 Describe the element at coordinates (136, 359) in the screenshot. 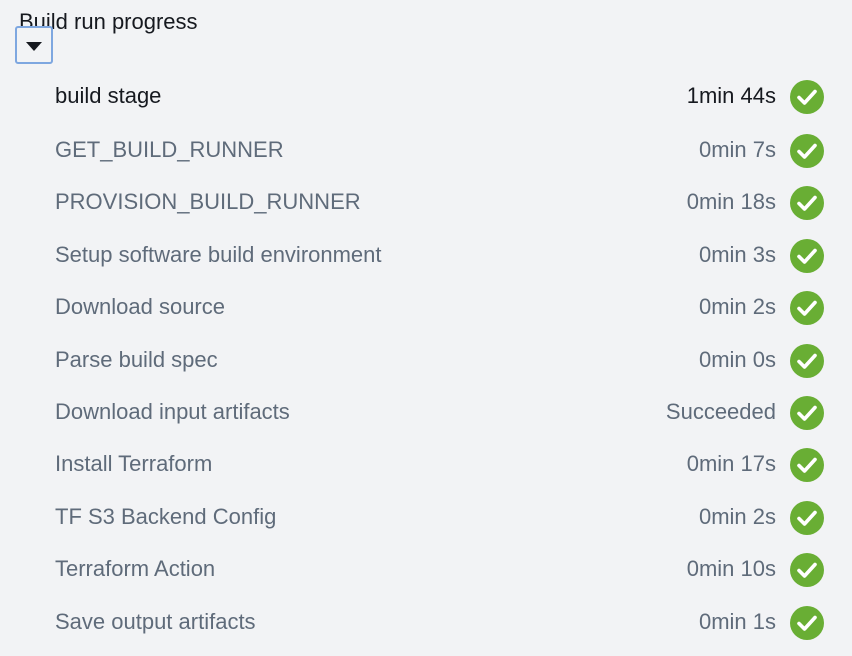

I see `step-label: Parse build spec` at that location.